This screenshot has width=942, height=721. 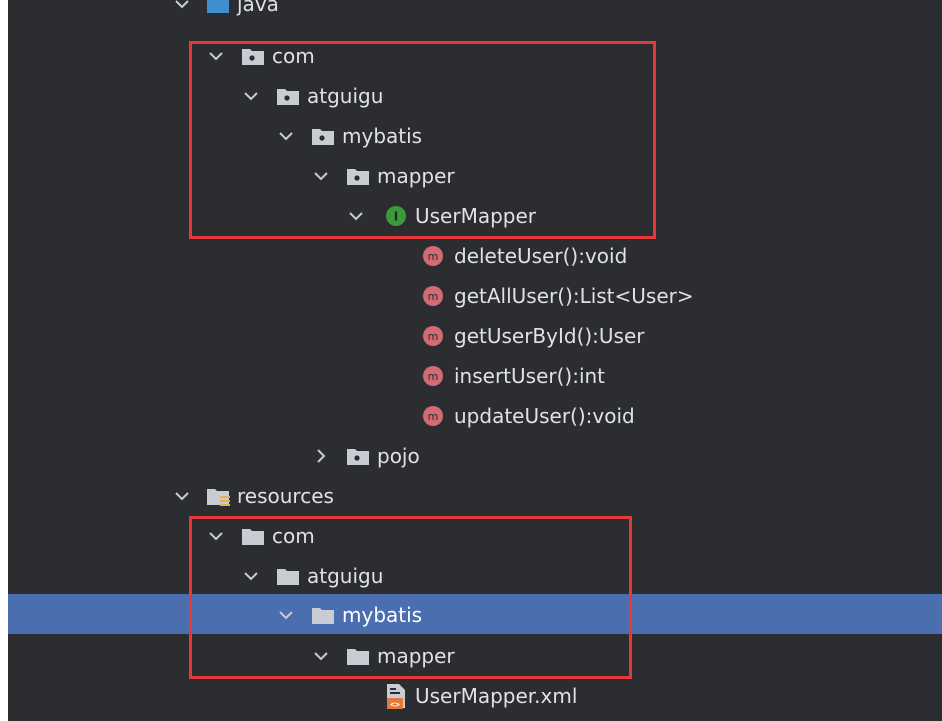 What do you see at coordinates (530, 376) in the screenshot?
I see `tree-node-label: insertUser():int` at bounding box center [530, 376].